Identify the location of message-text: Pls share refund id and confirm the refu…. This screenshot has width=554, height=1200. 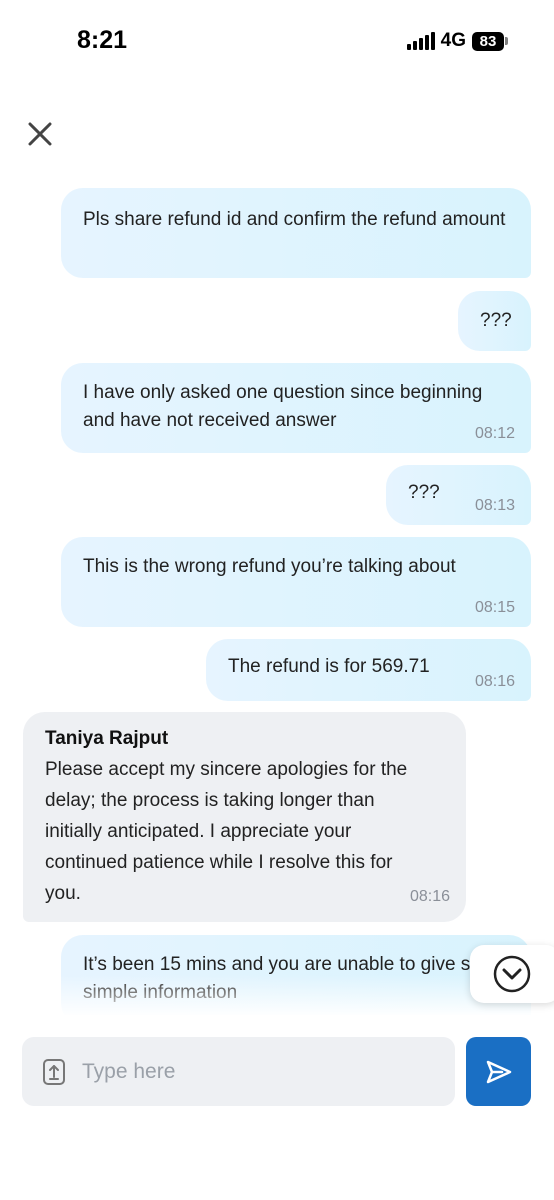
(294, 219).